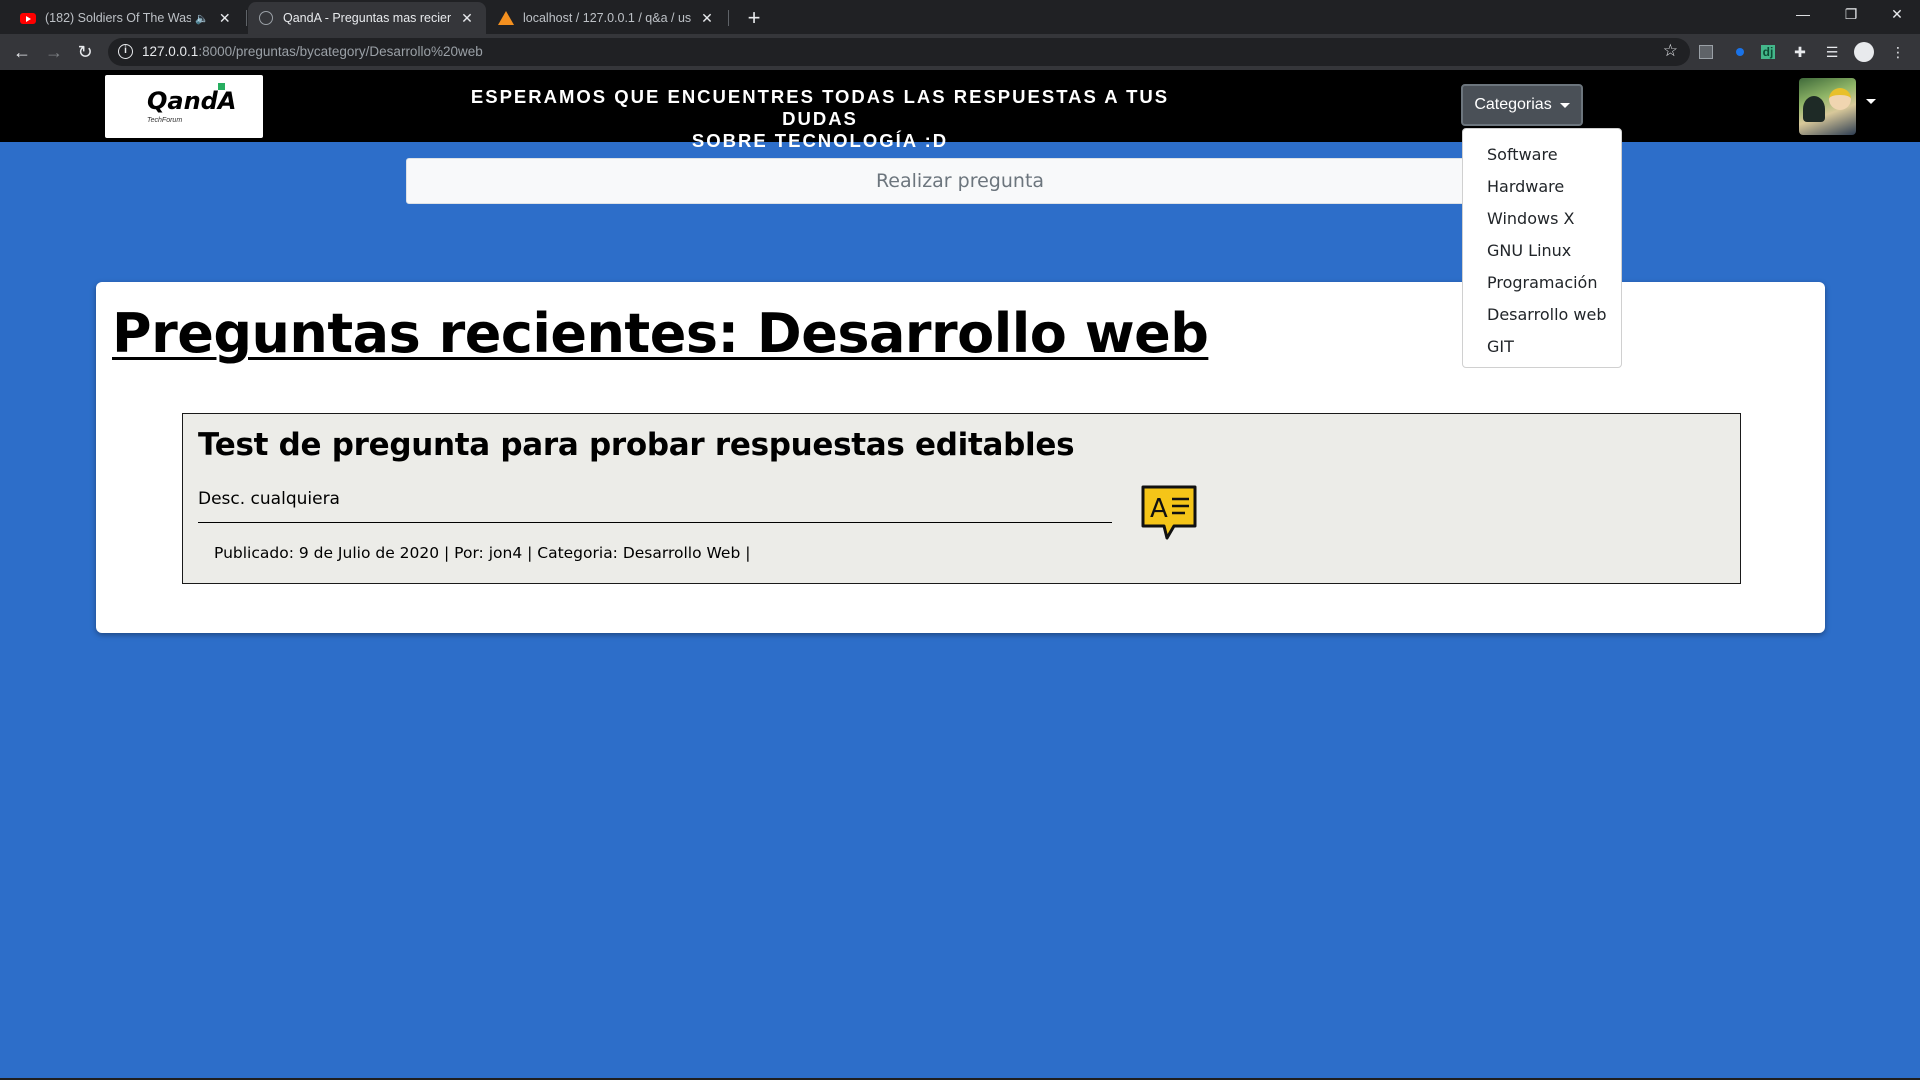  I want to click on user-avatar, so click(1827, 106).